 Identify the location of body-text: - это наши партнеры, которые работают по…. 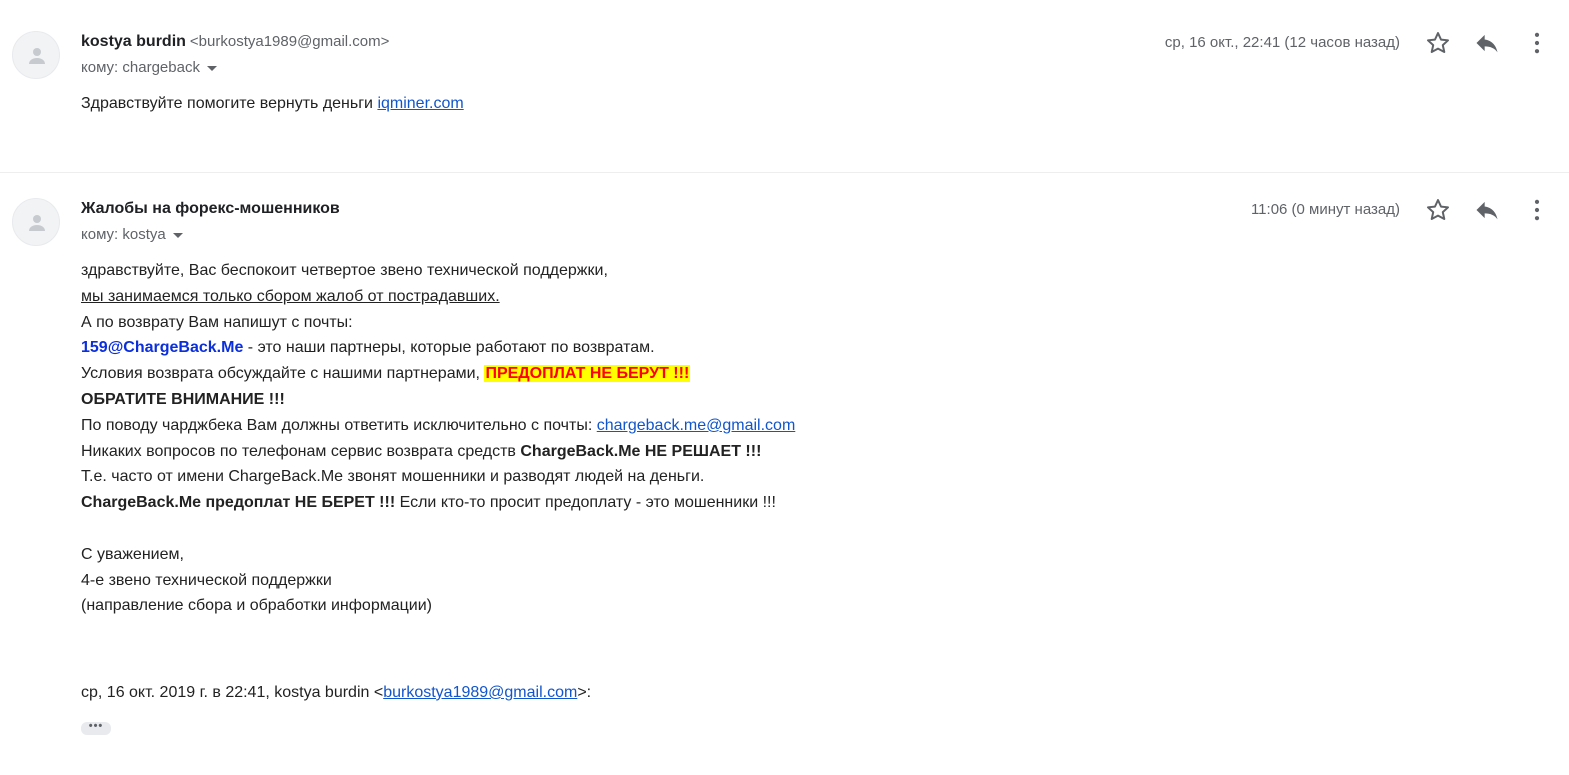
(449, 348).